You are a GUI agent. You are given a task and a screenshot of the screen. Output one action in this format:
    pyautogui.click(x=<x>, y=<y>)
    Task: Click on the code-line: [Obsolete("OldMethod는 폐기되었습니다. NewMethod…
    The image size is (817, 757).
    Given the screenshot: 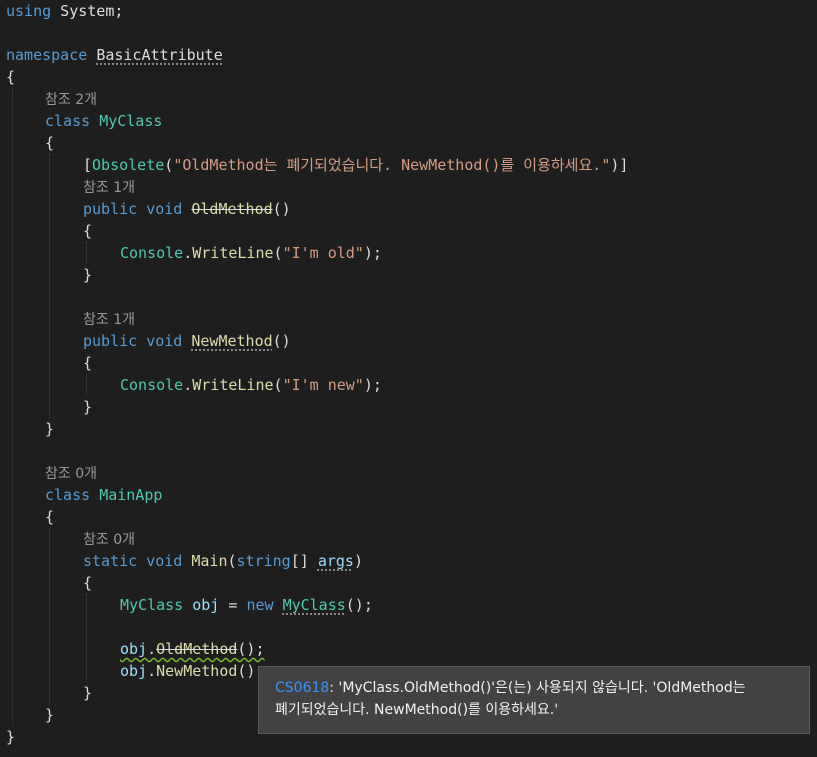 What is the action you would take?
    pyautogui.click(x=355, y=165)
    